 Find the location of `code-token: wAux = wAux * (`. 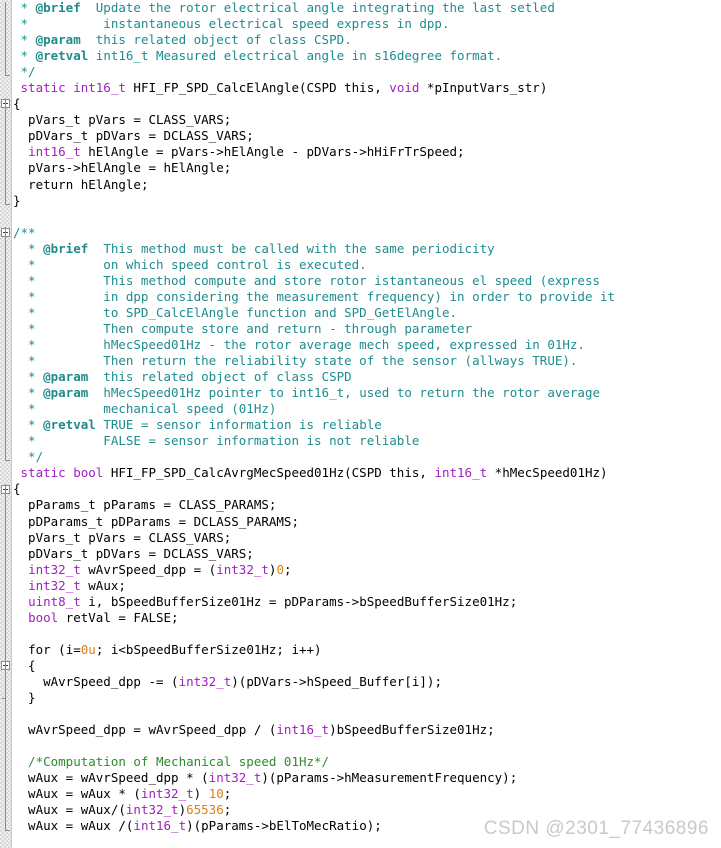

code-token: wAux = wAux * ( is located at coordinates (77, 794).